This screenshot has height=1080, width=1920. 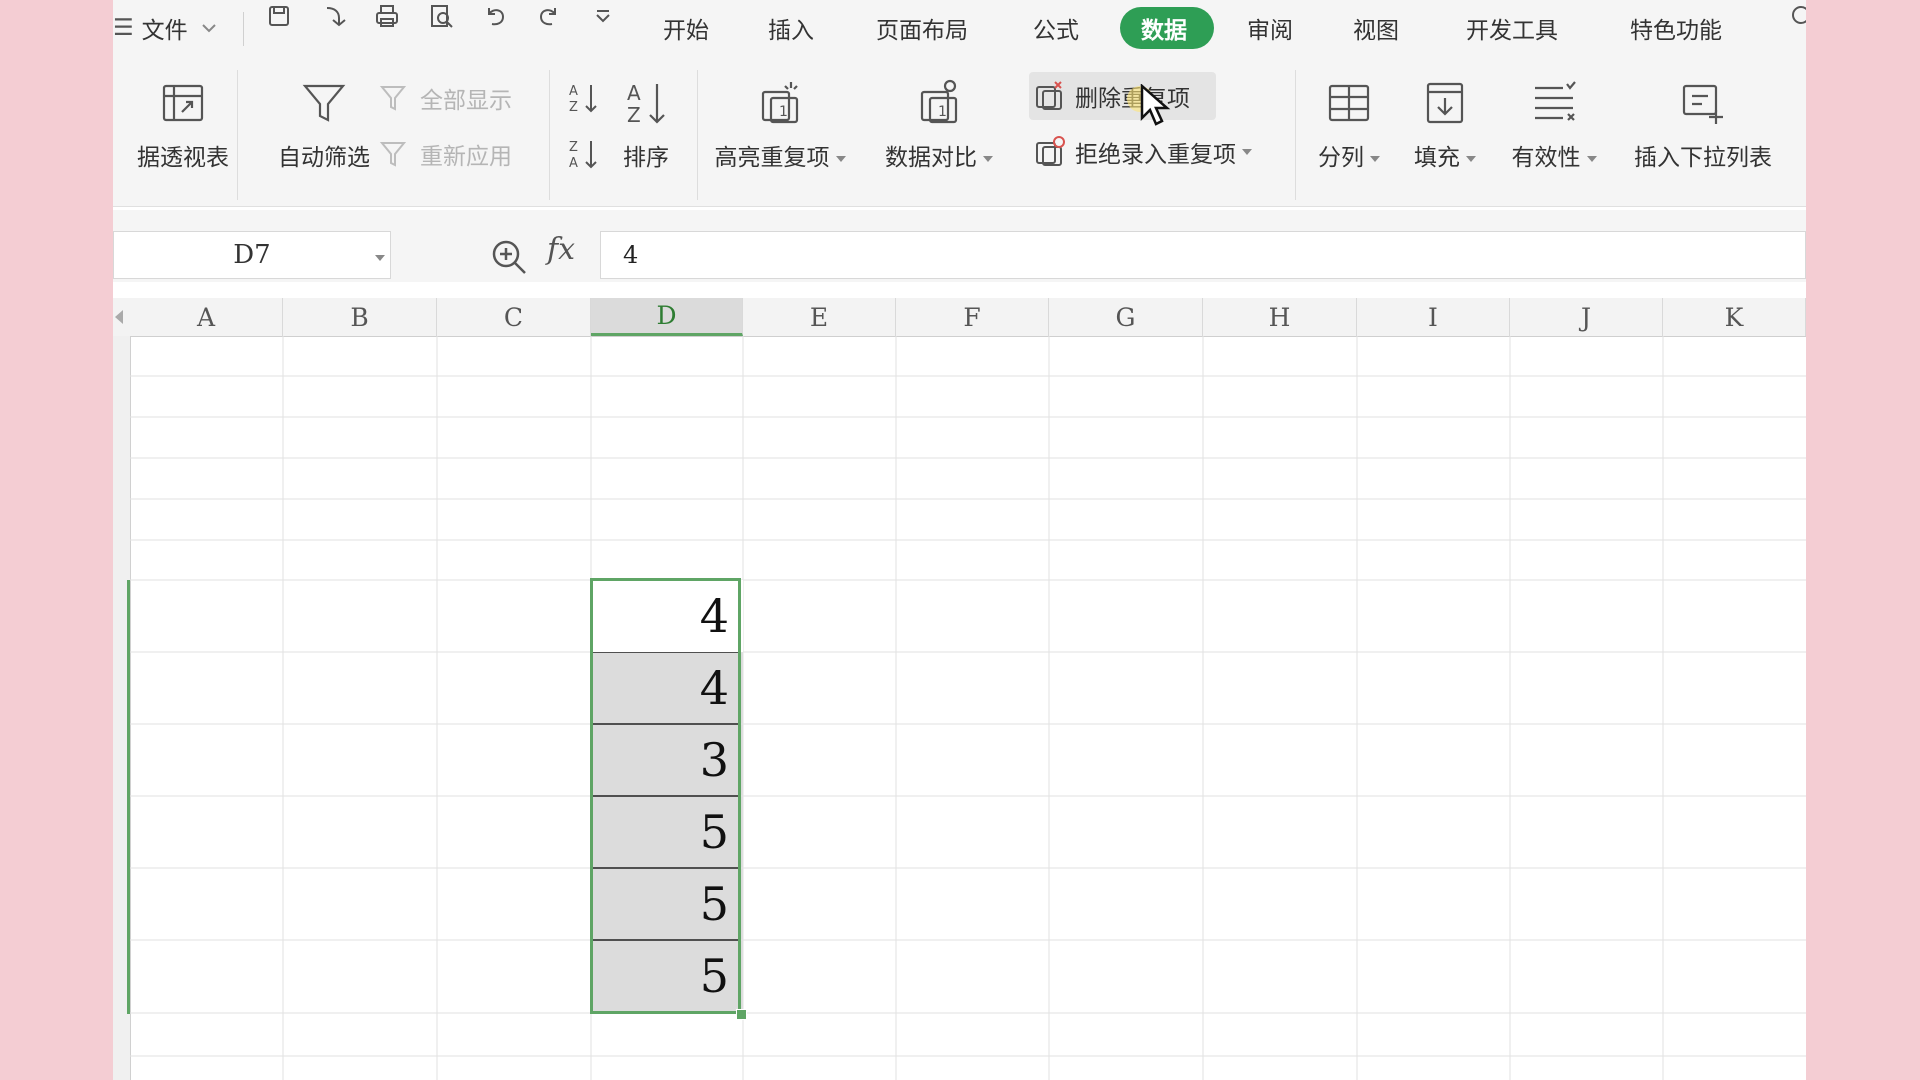 I want to click on split-columns-label: 分列, so click(x=1349, y=155).